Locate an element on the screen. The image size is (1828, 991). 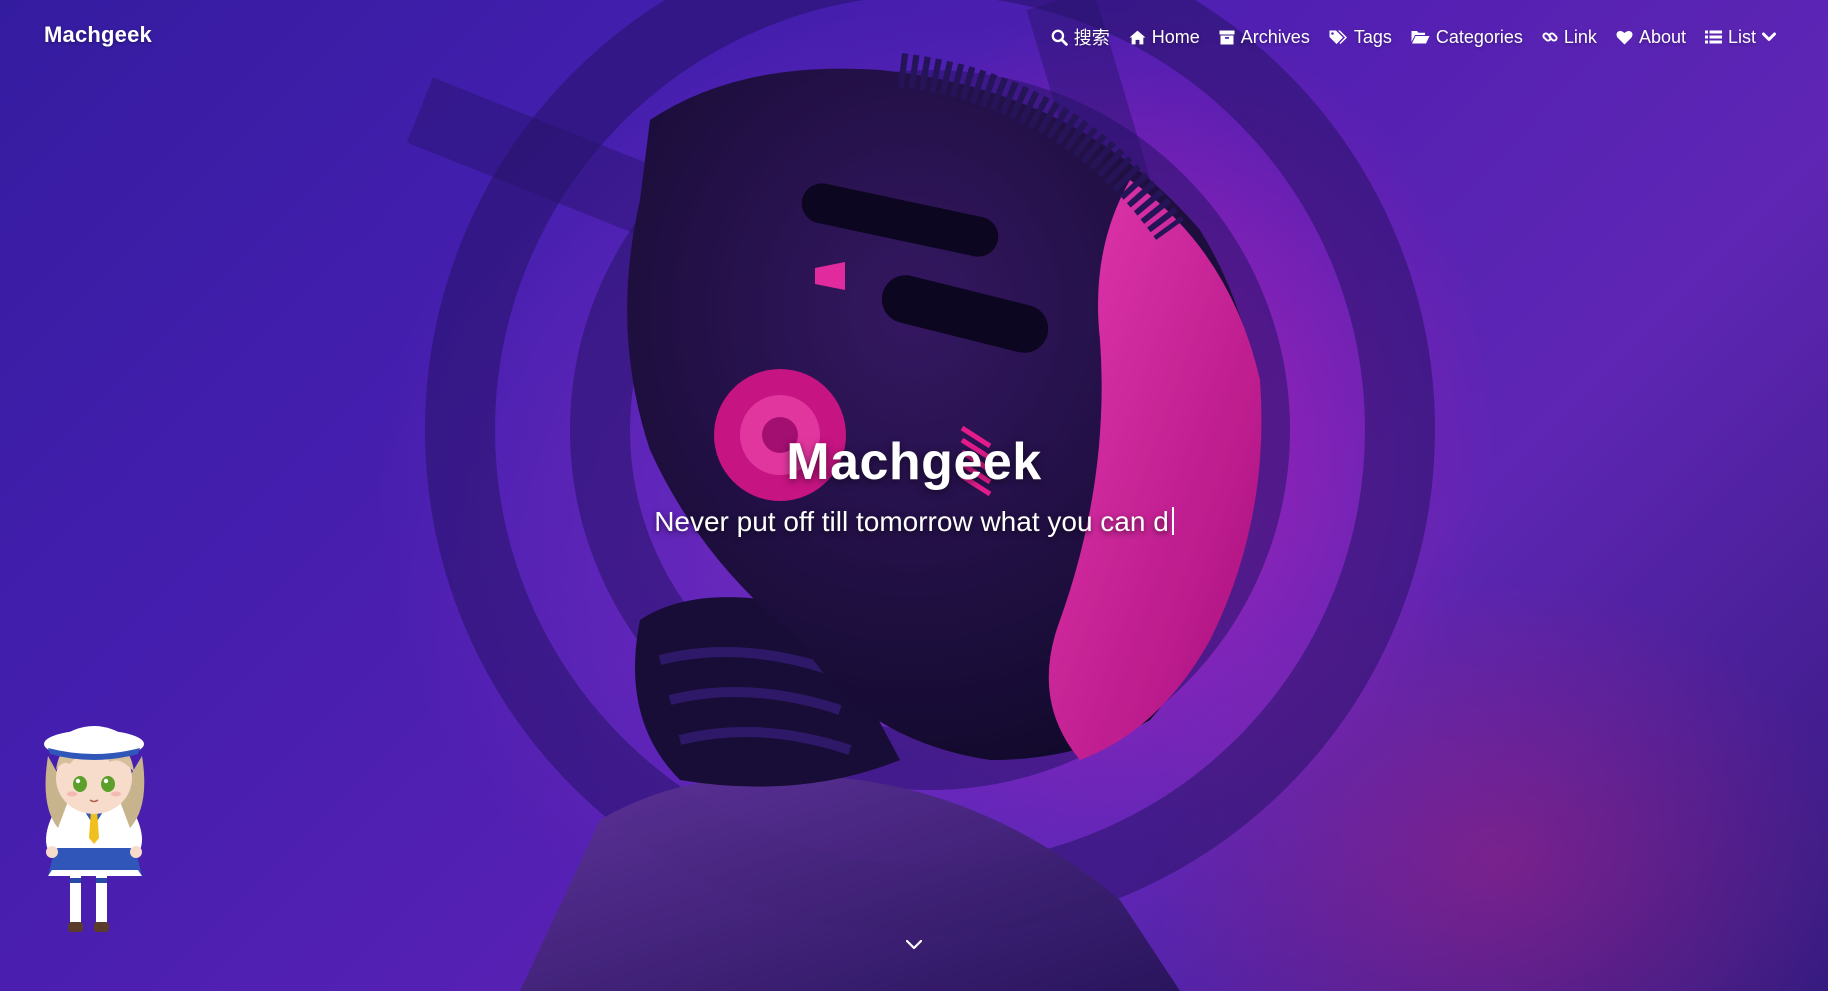
nav-item-label: Tags is located at coordinates (1372, 36).